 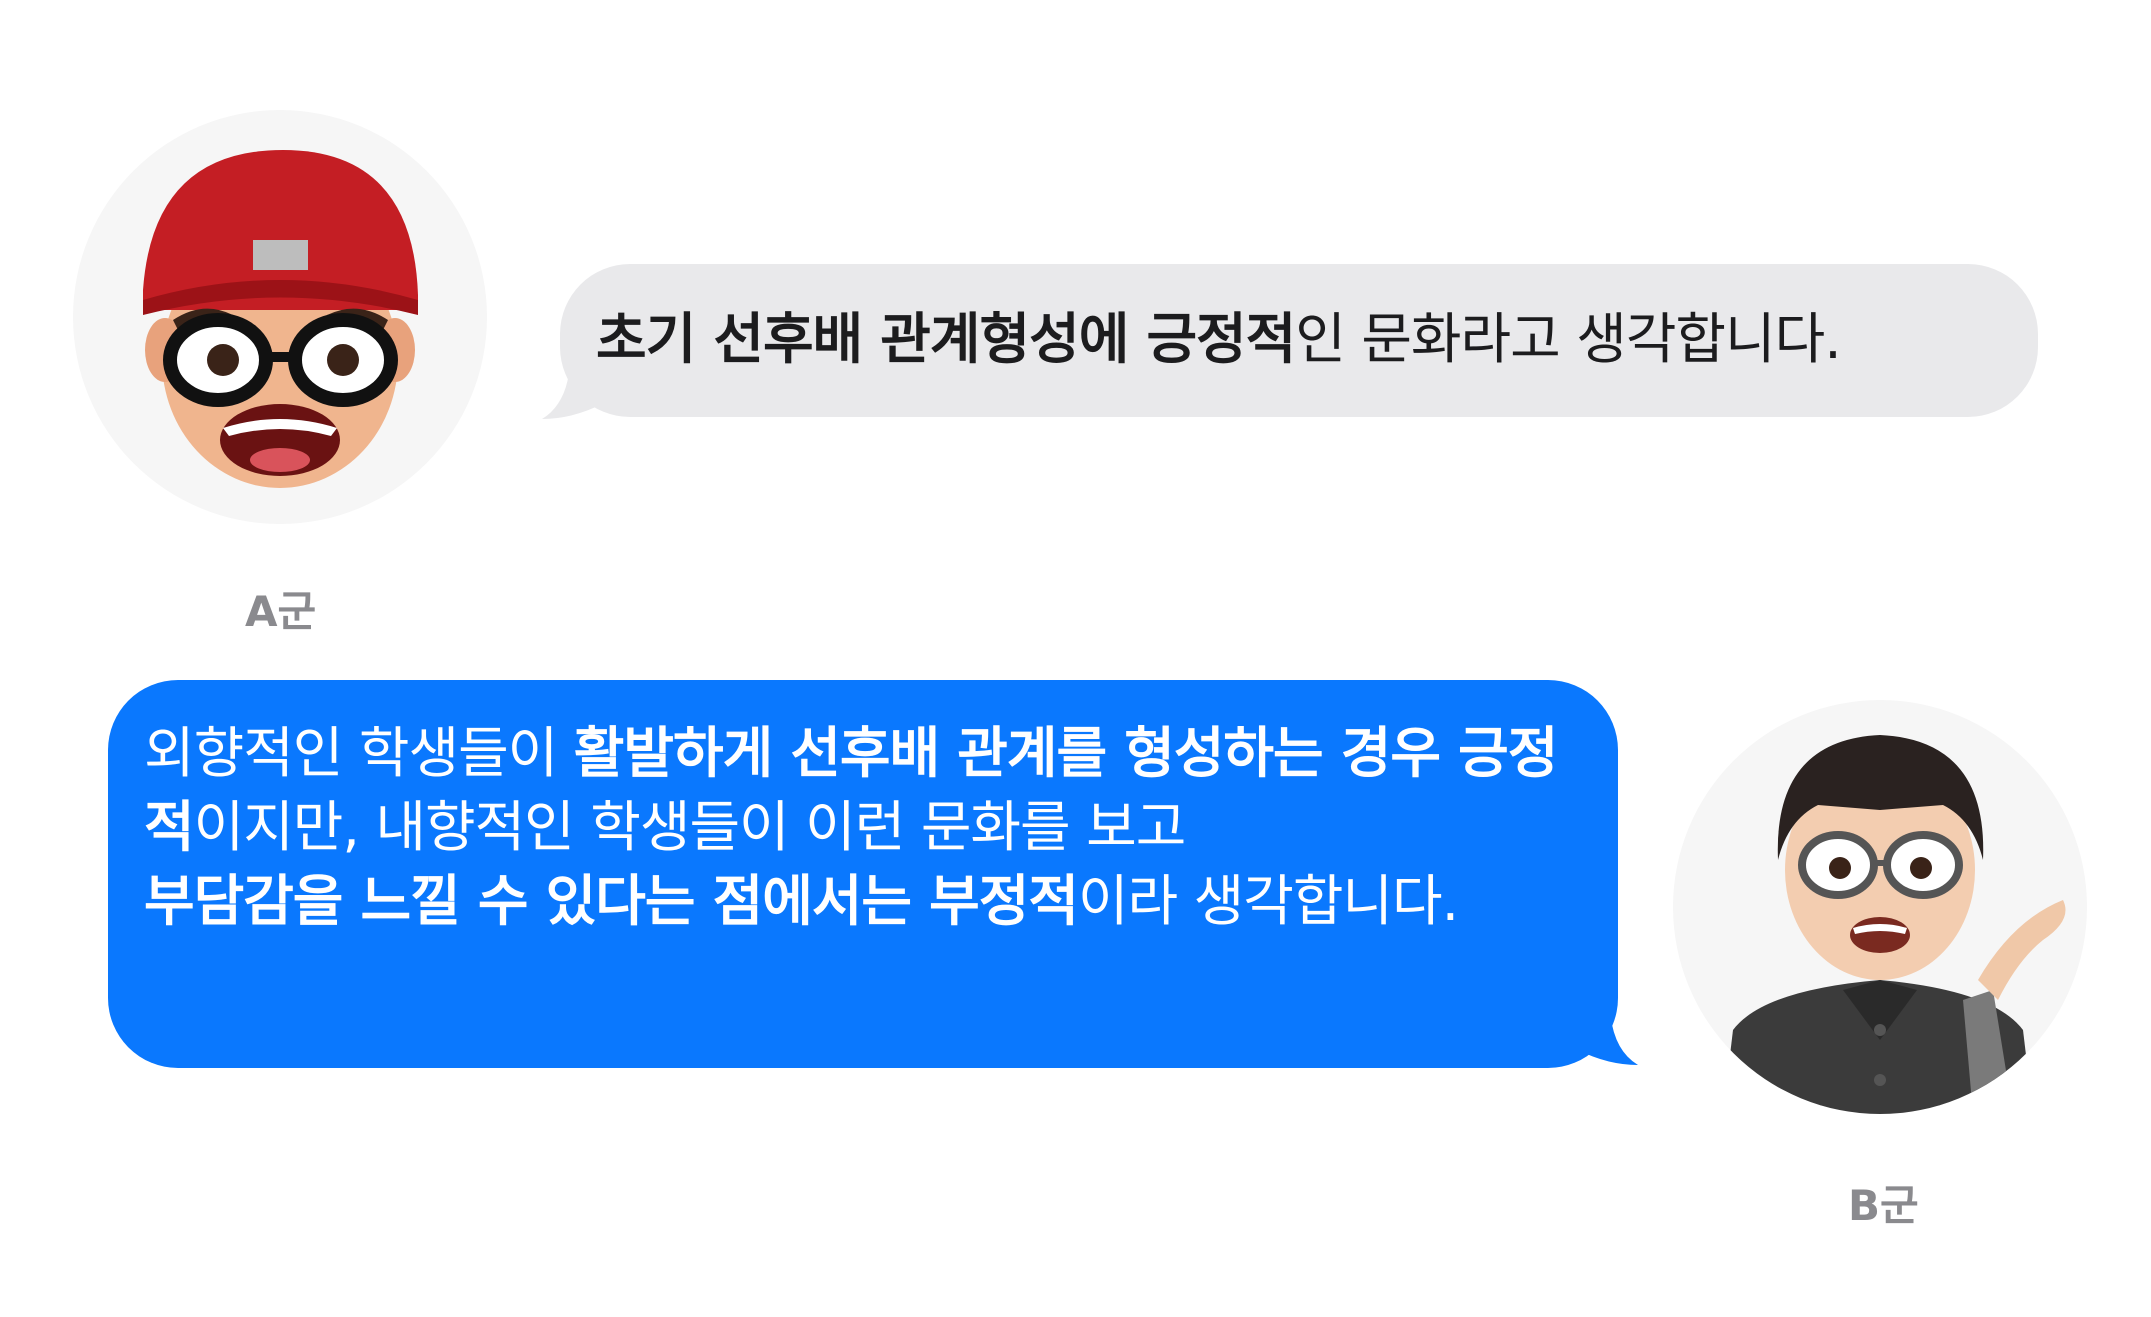 I want to click on message-bubble-incoming: 초기 선후배 관계형성에 긍정적인 문화라고 생각합니다., so click(x=1290, y=341).